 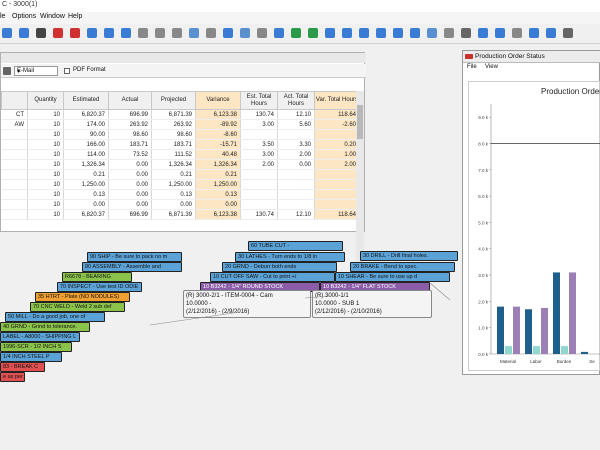 I want to click on delivery-select: E-Mail ▾, so click(x=36, y=71).